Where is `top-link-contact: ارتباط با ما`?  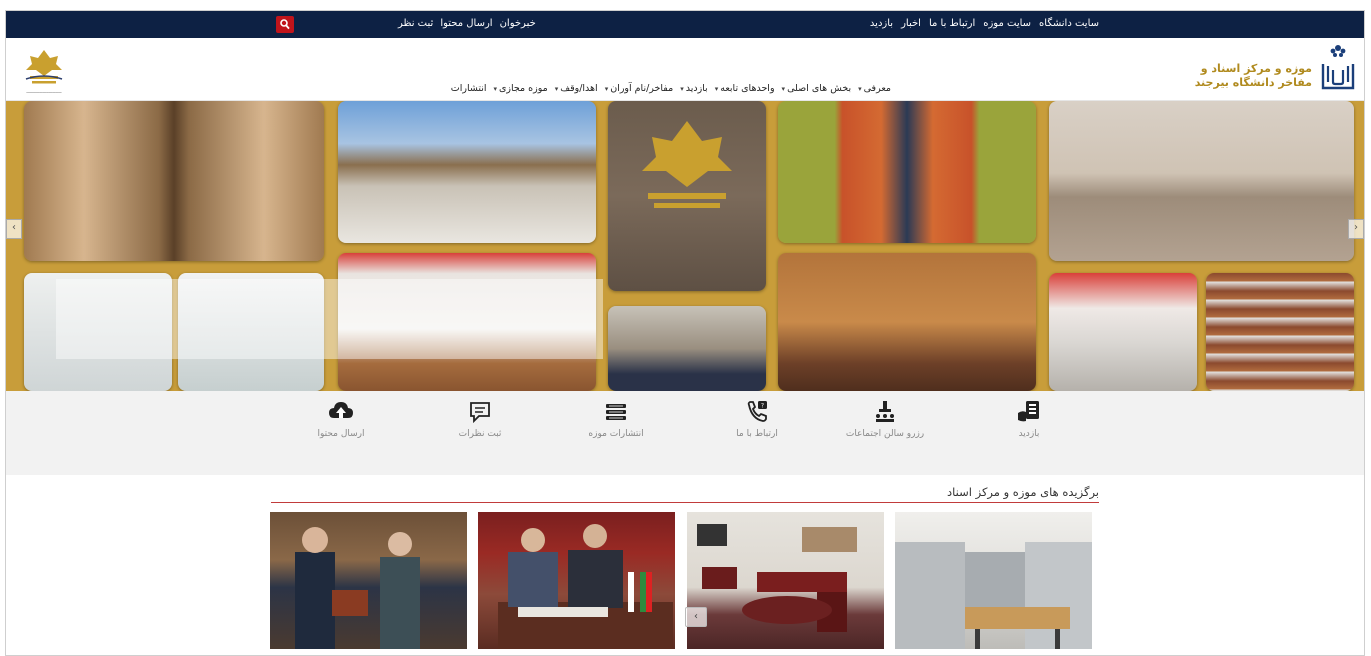 top-link-contact: ارتباط با ما is located at coordinates (952, 23).